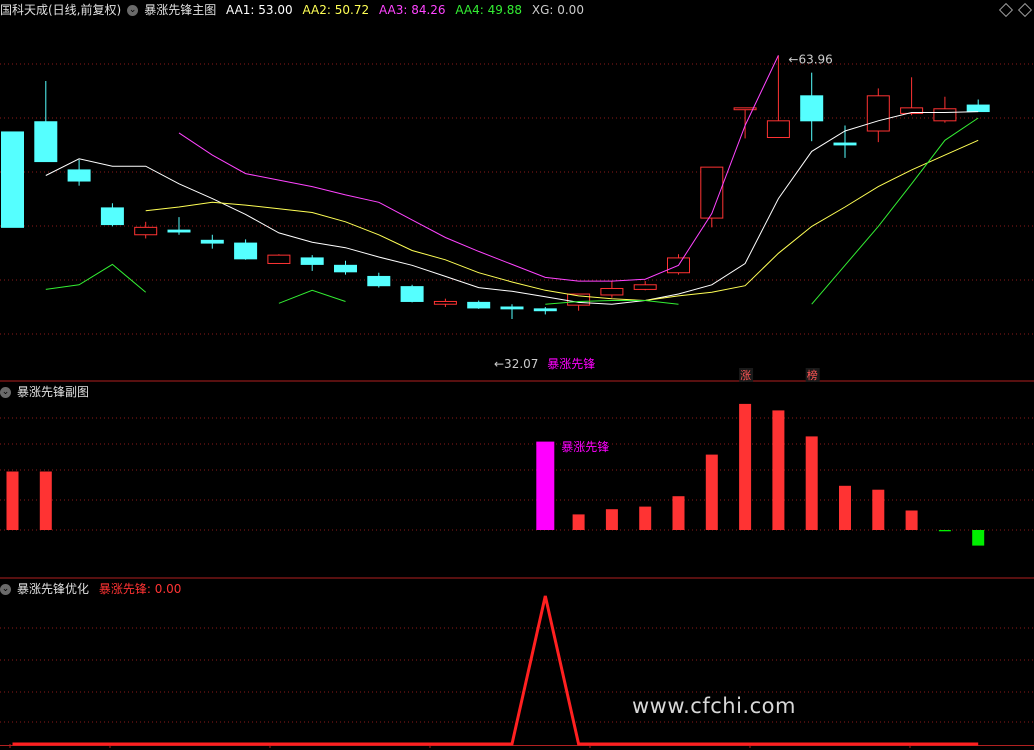 This screenshot has height=750, width=1034. What do you see at coordinates (571, 363) in the screenshot?
I see `signal-label-main: 暴涨先锋` at bounding box center [571, 363].